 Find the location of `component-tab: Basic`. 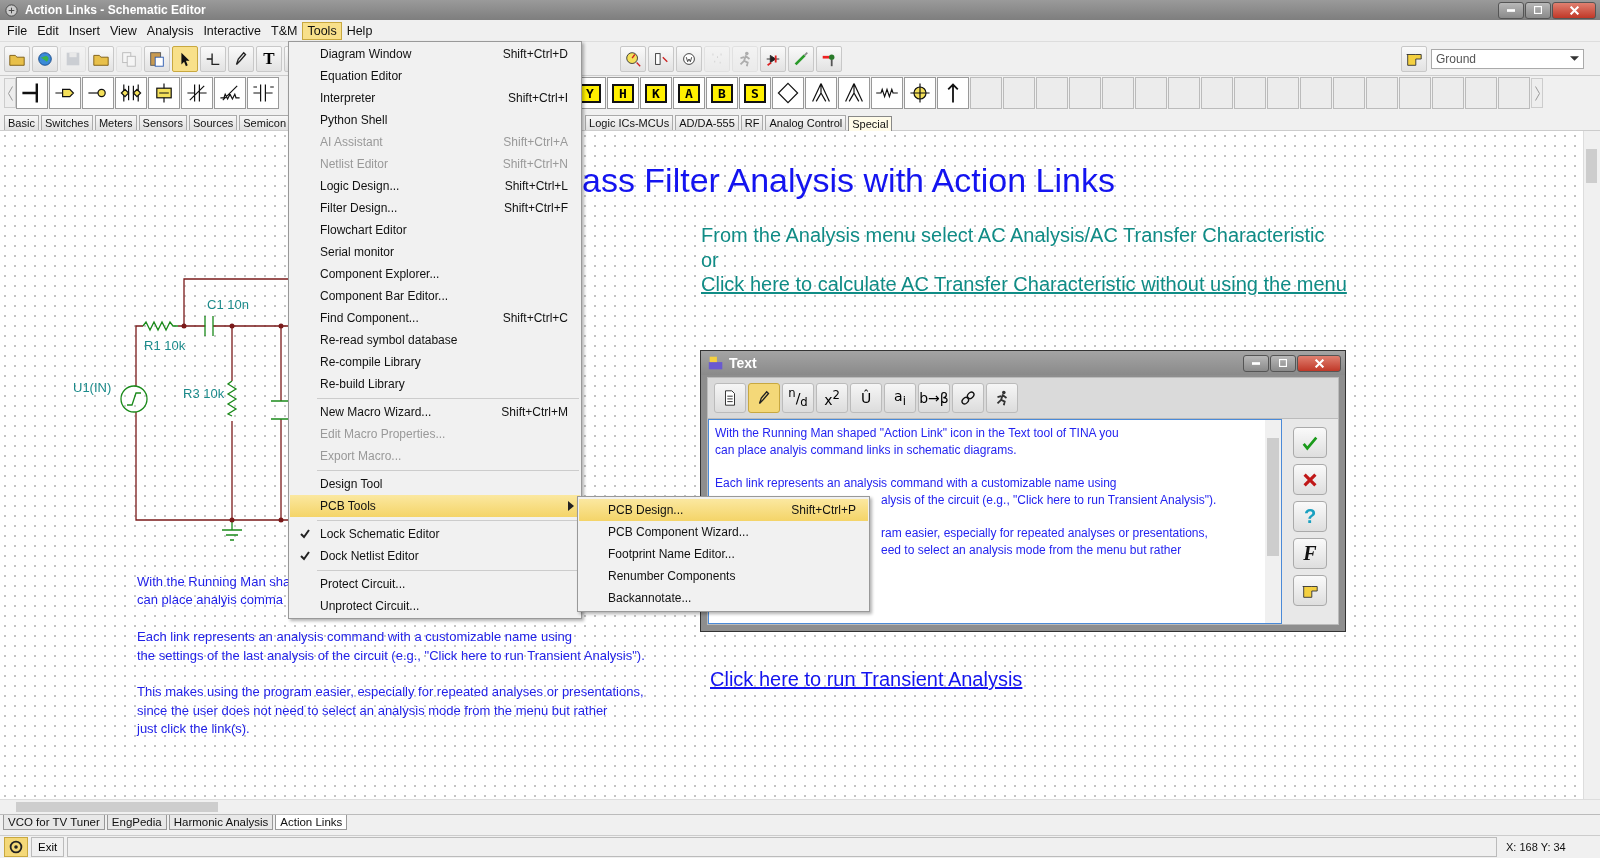

component-tab: Basic is located at coordinates (21, 122).